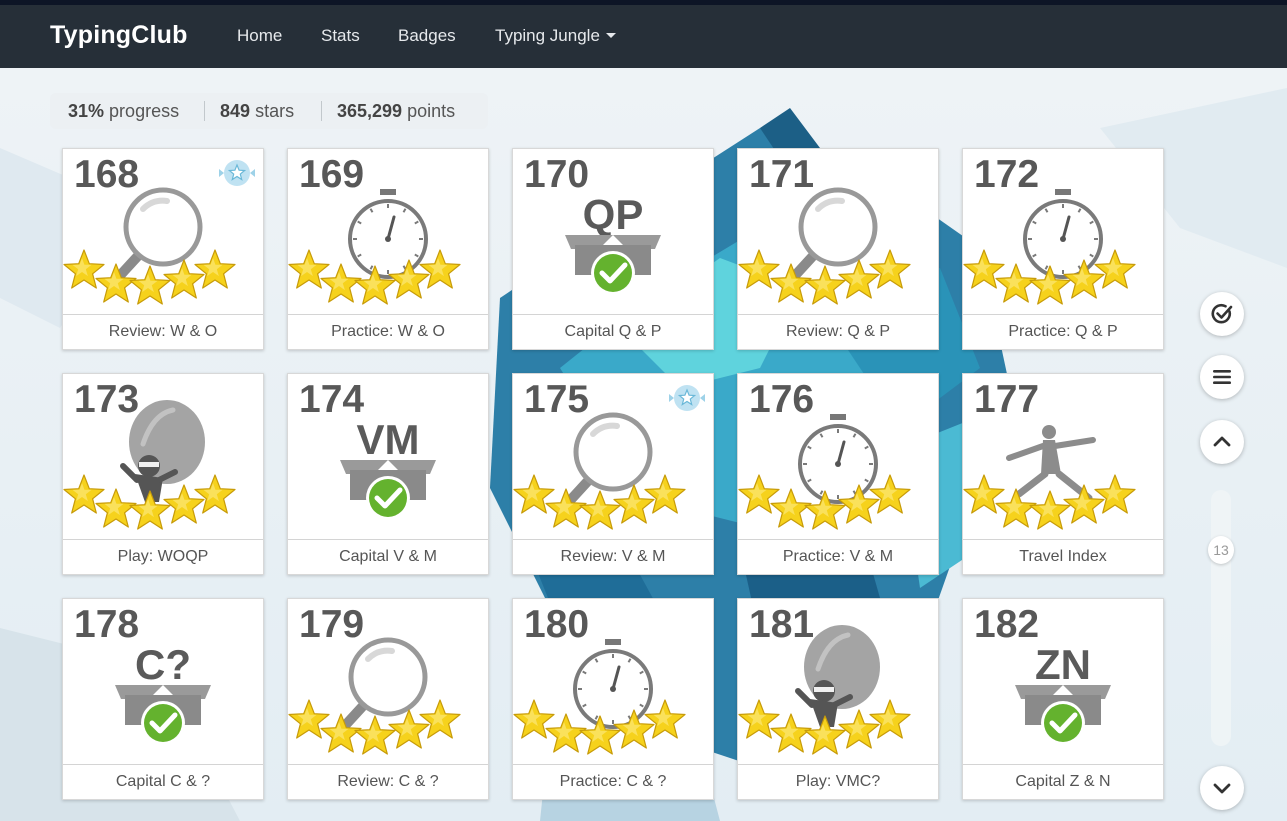 The image size is (1287, 821). What do you see at coordinates (557, 174) in the screenshot?
I see `lesson-number: 170` at bounding box center [557, 174].